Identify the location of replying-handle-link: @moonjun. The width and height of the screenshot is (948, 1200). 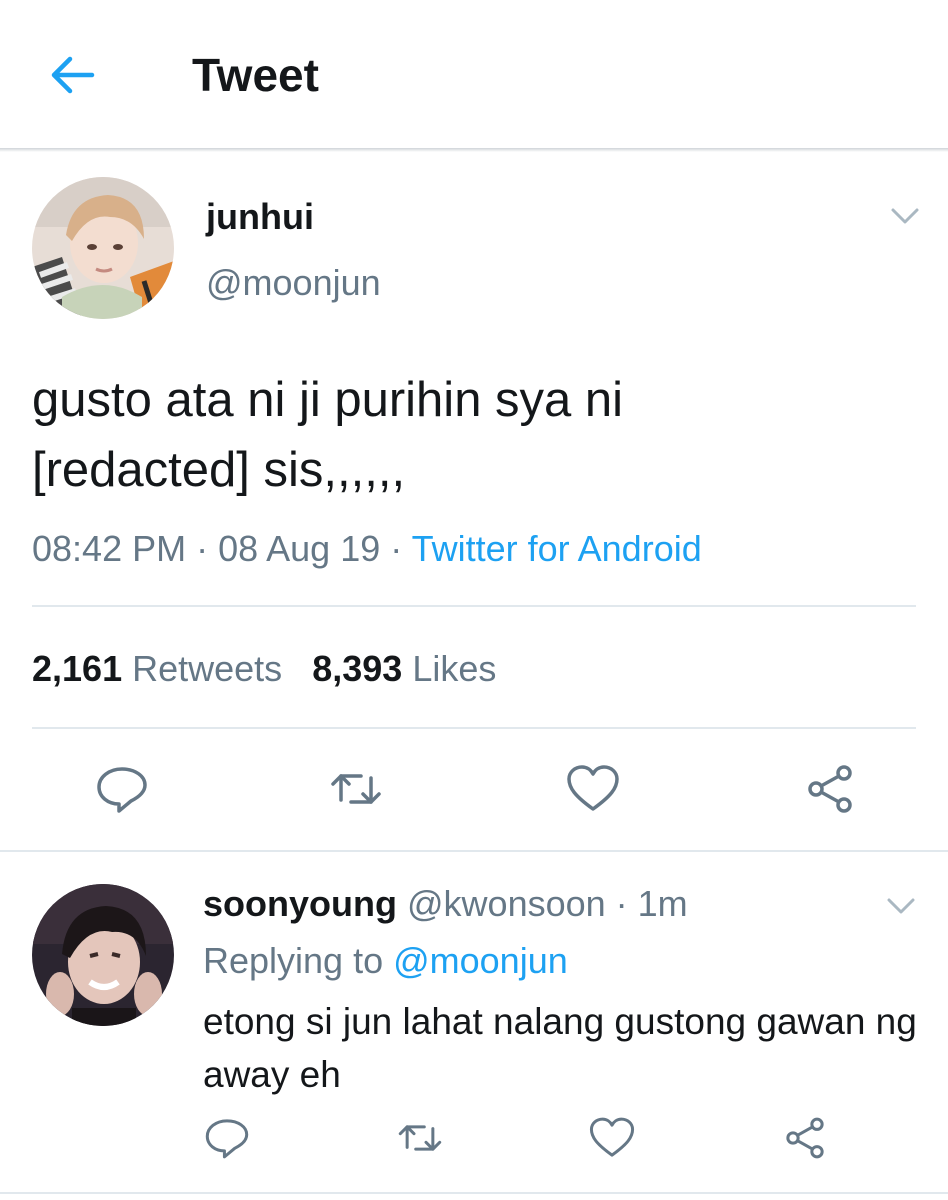
(480, 960).